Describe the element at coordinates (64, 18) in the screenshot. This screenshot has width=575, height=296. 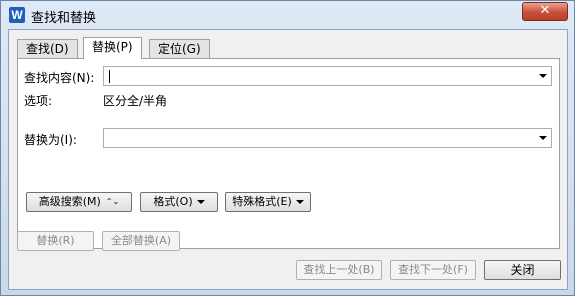
I see `dialog-title: 查找和替换` at that location.